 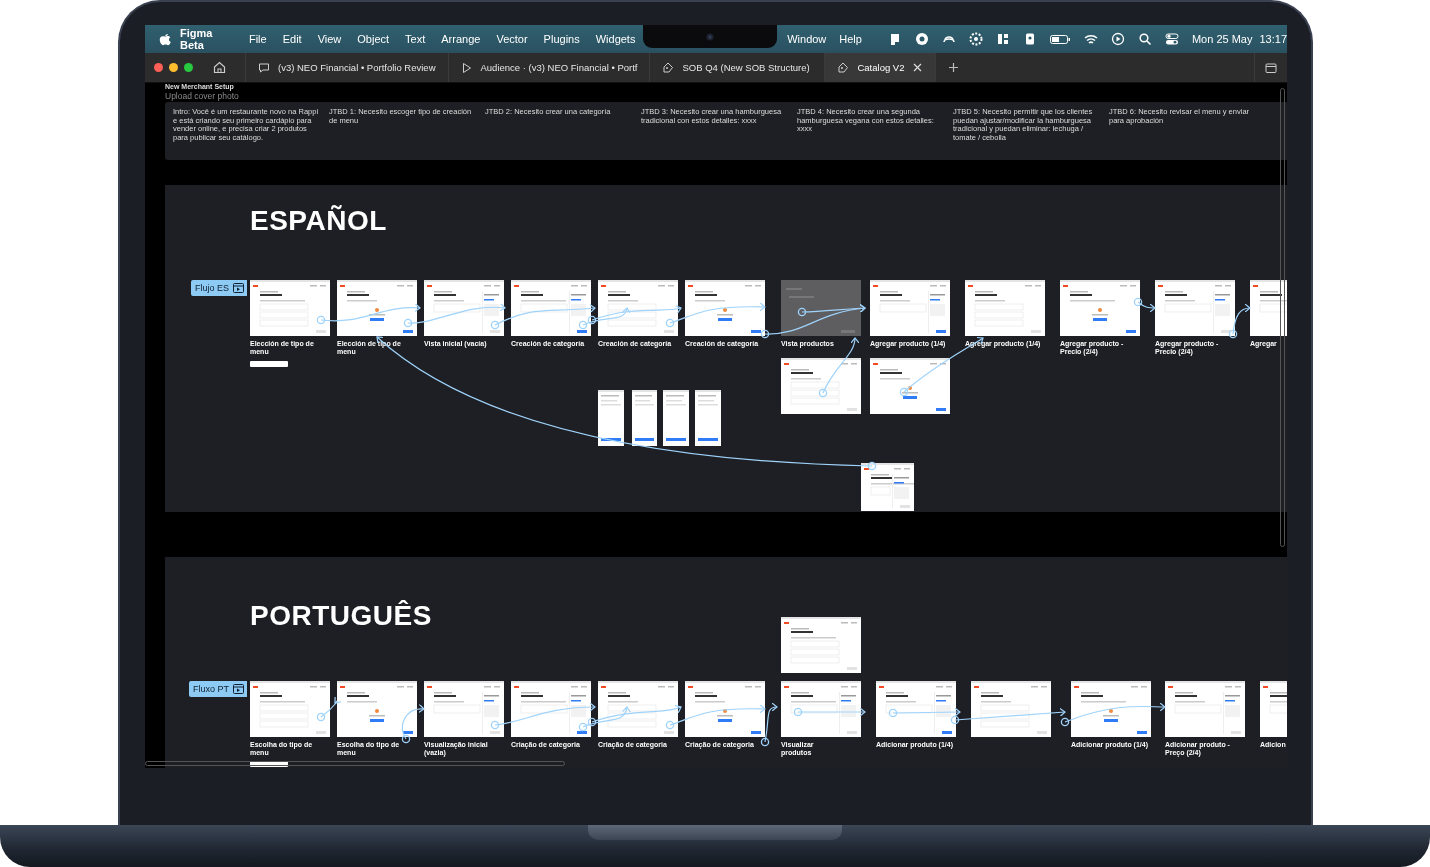 What do you see at coordinates (292, 39) in the screenshot?
I see `menu-item: Edit` at bounding box center [292, 39].